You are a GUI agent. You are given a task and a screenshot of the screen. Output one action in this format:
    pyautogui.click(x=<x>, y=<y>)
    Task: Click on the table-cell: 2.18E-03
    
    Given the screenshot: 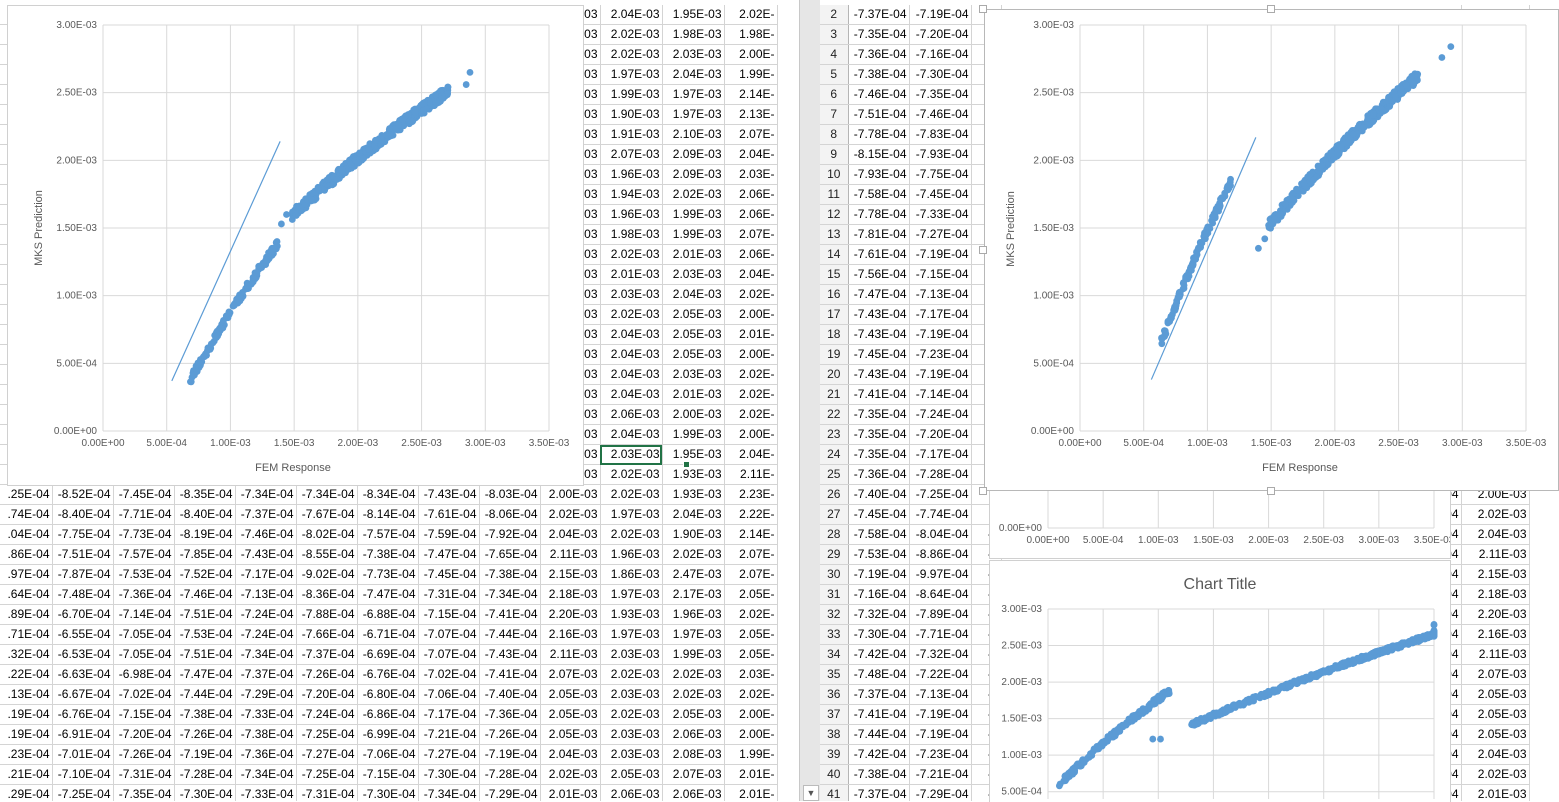 What is the action you would take?
    pyautogui.click(x=570, y=594)
    